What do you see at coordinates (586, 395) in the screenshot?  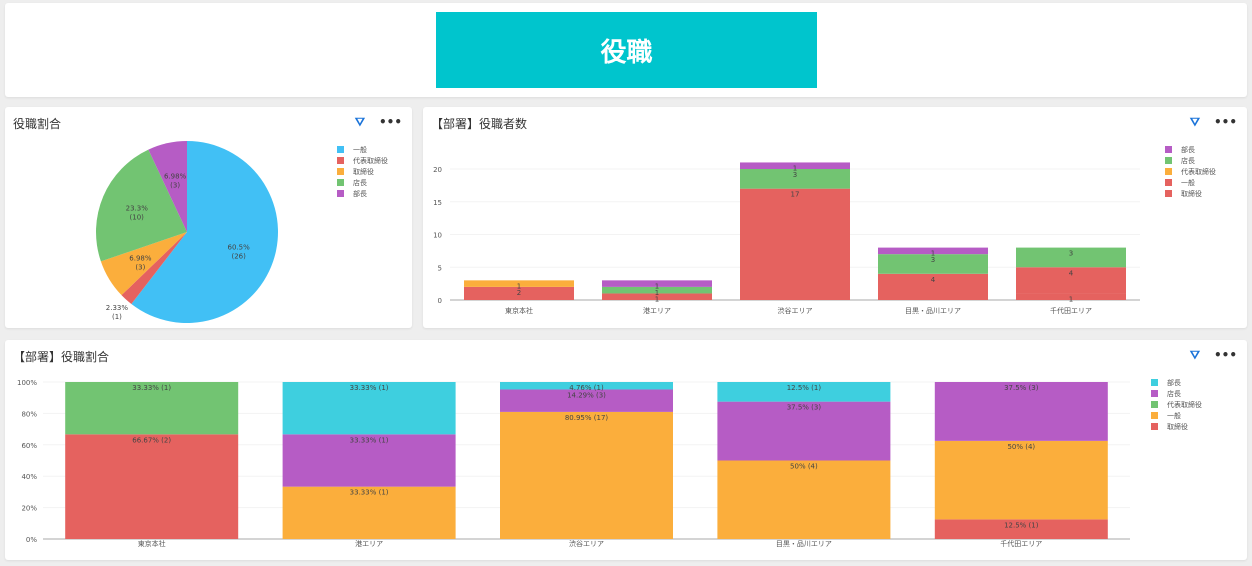 I see `data-label: 14.29% (3)` at bounding box center [586, 395].